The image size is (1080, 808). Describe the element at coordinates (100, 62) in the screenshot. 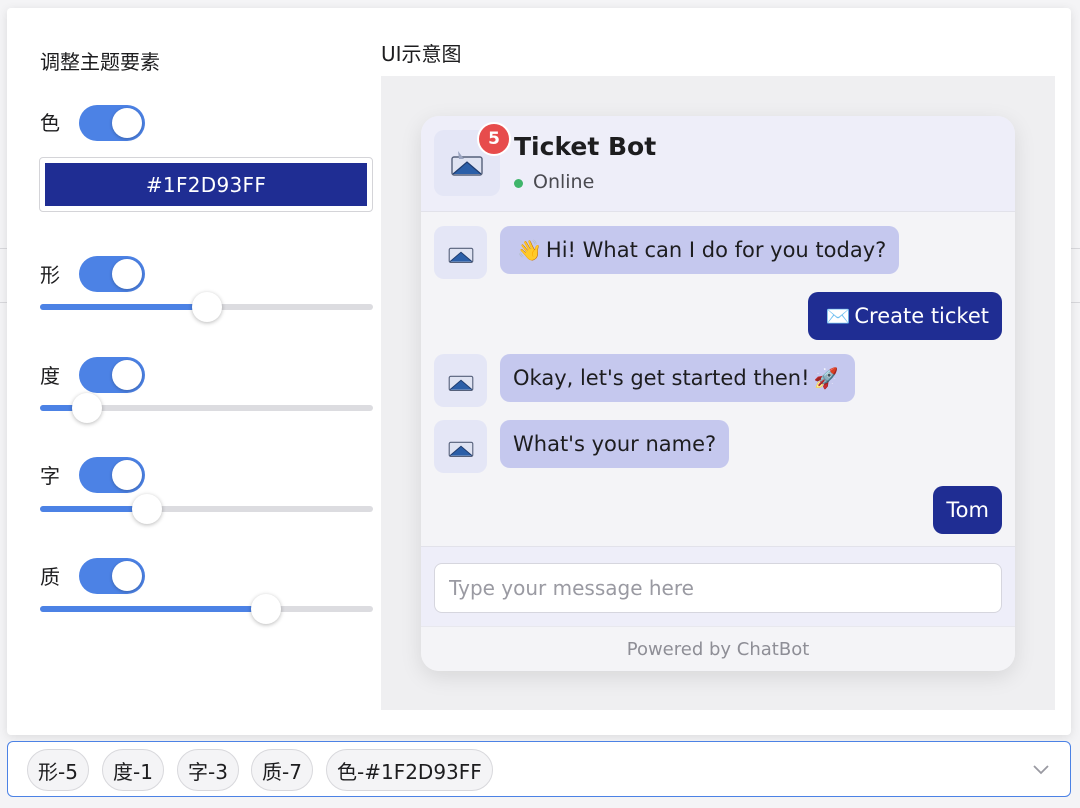

I see `controls-title: 调整主题要素` at that location.